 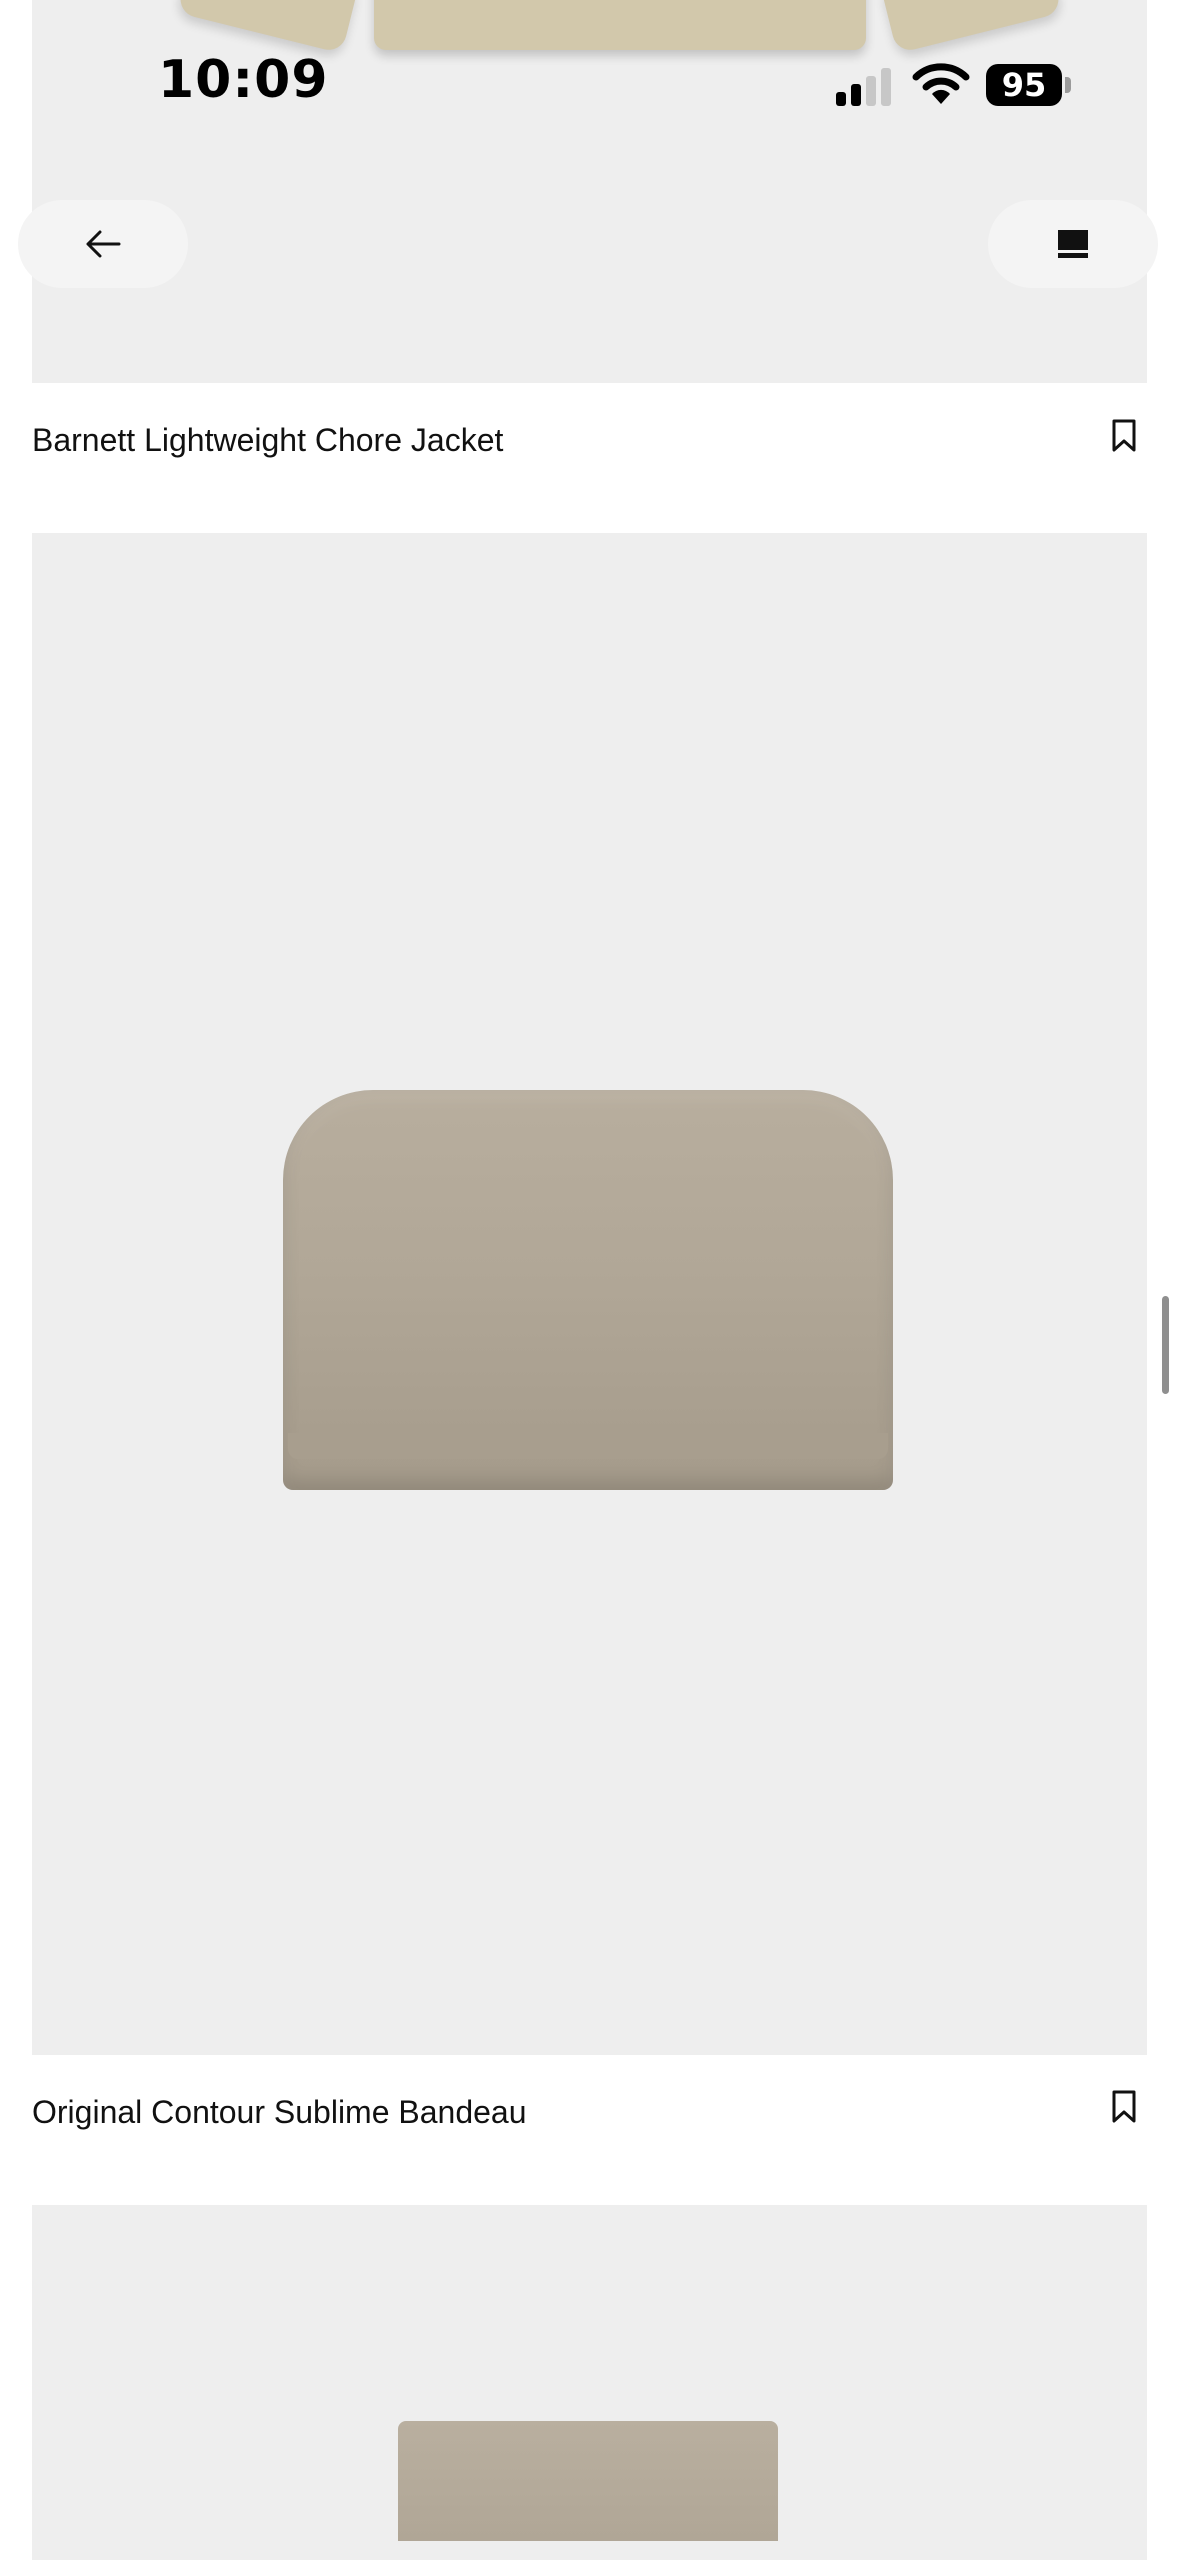 I want to click on product-title: Original Contour Sublime Bandeau, so click(x=279, y=2112).